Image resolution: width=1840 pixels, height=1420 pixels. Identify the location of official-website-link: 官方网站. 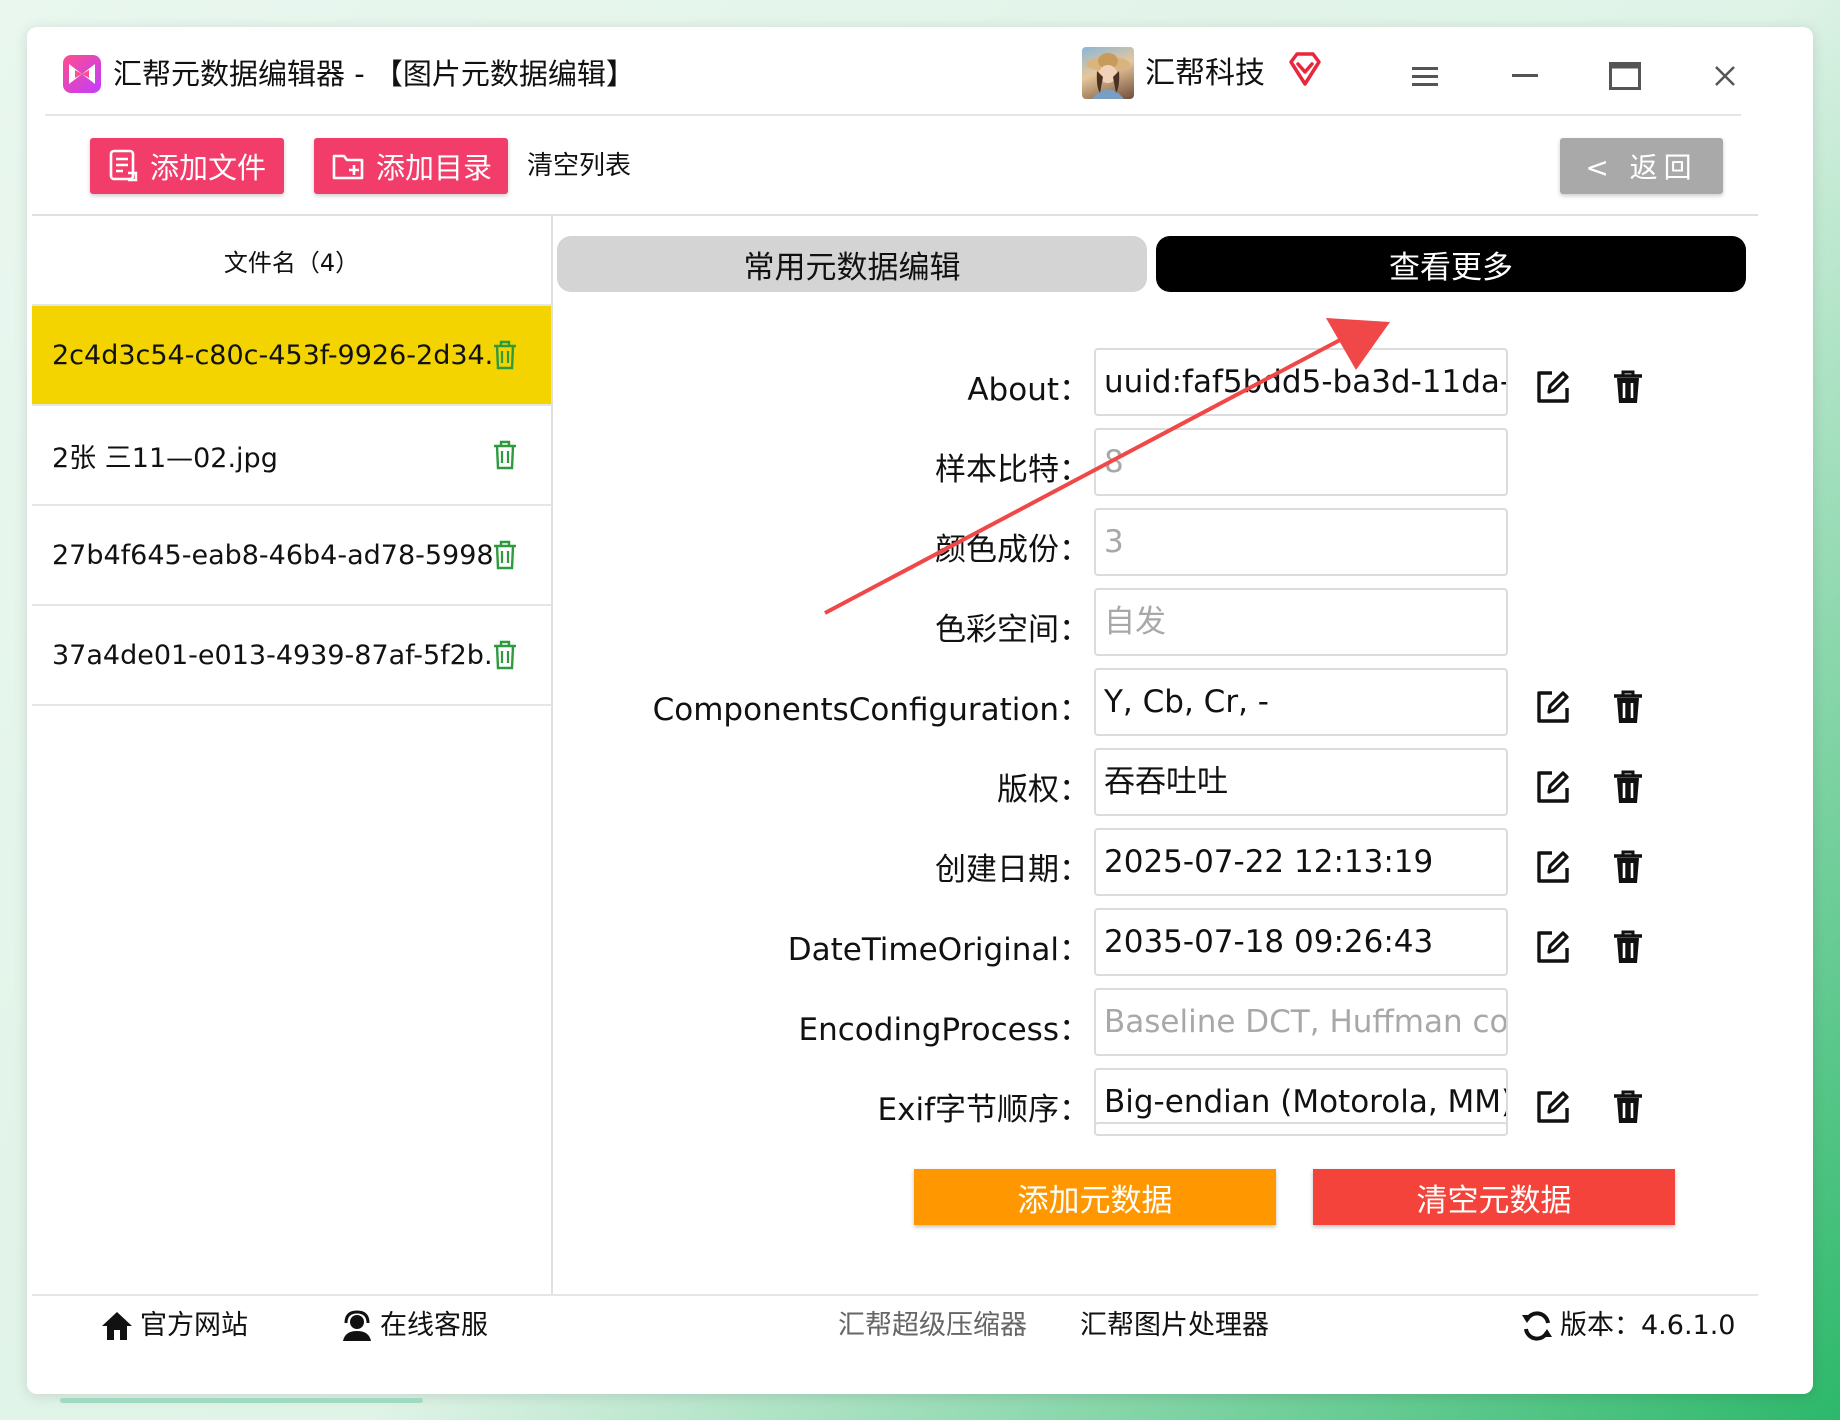
(174, 1326).